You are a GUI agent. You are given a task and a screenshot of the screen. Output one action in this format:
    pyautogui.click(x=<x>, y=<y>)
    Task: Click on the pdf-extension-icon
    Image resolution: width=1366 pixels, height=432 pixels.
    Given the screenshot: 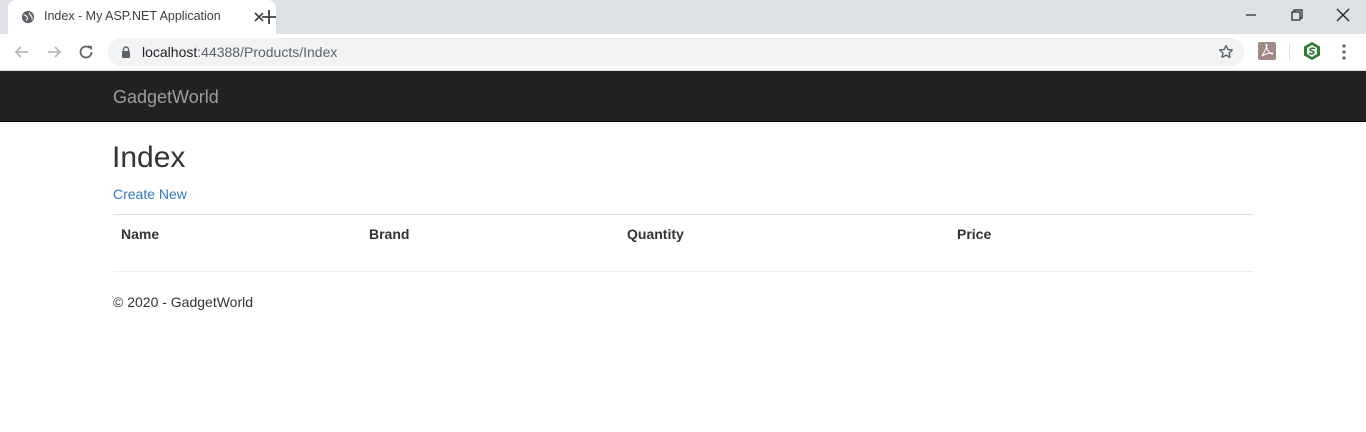 What is the action you would take?
    pyautogui.click(x=1267, y=51)
    